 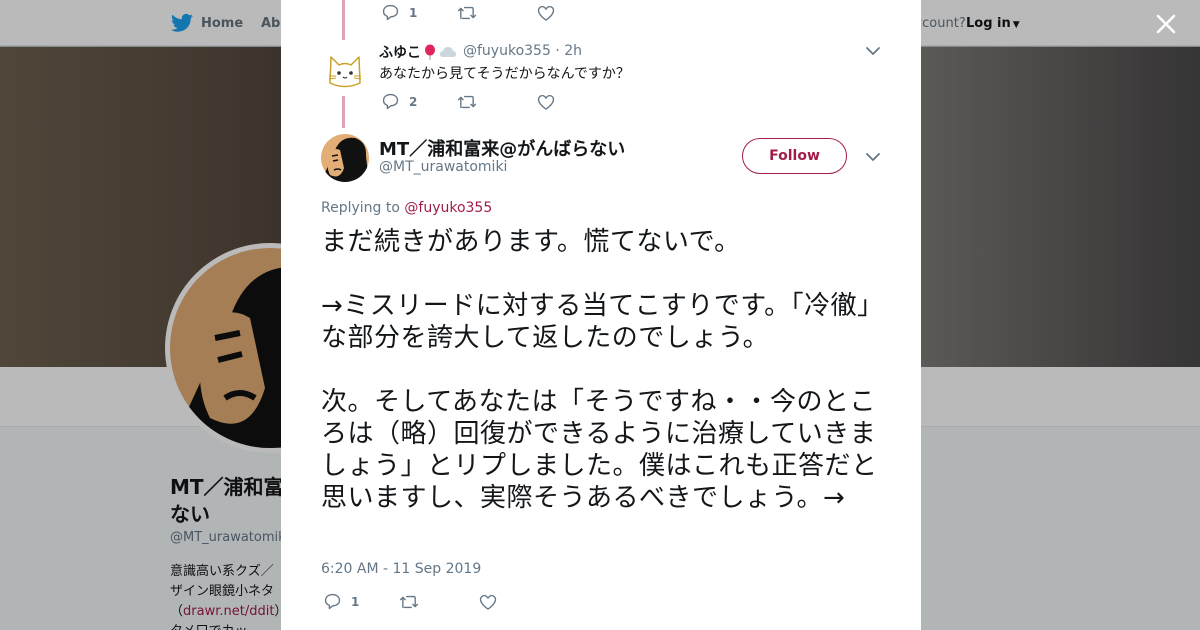 I want to click on close-icon, so click(x=1166, y=24).